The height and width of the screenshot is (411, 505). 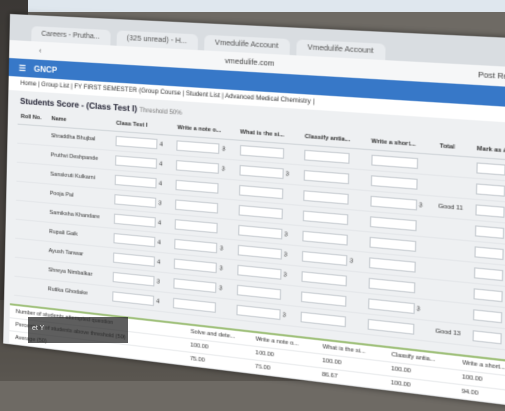 What do you see at coordinates (38, 328) in the screenshot?
I see `overlay-text: et Y` at bounding box center [38, 328].